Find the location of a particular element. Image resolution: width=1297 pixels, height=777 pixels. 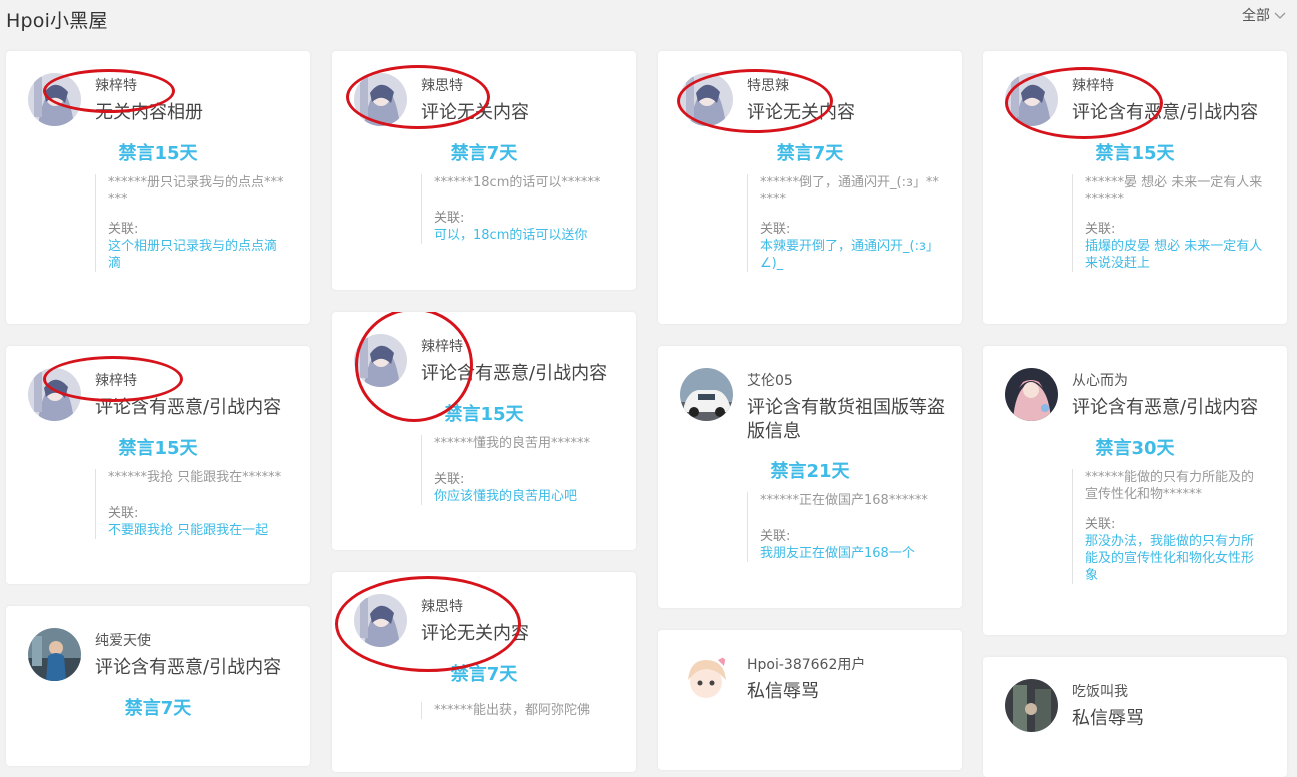

page-header: Hpoi小黑屋 全部 is located at coordinates (648, 18).